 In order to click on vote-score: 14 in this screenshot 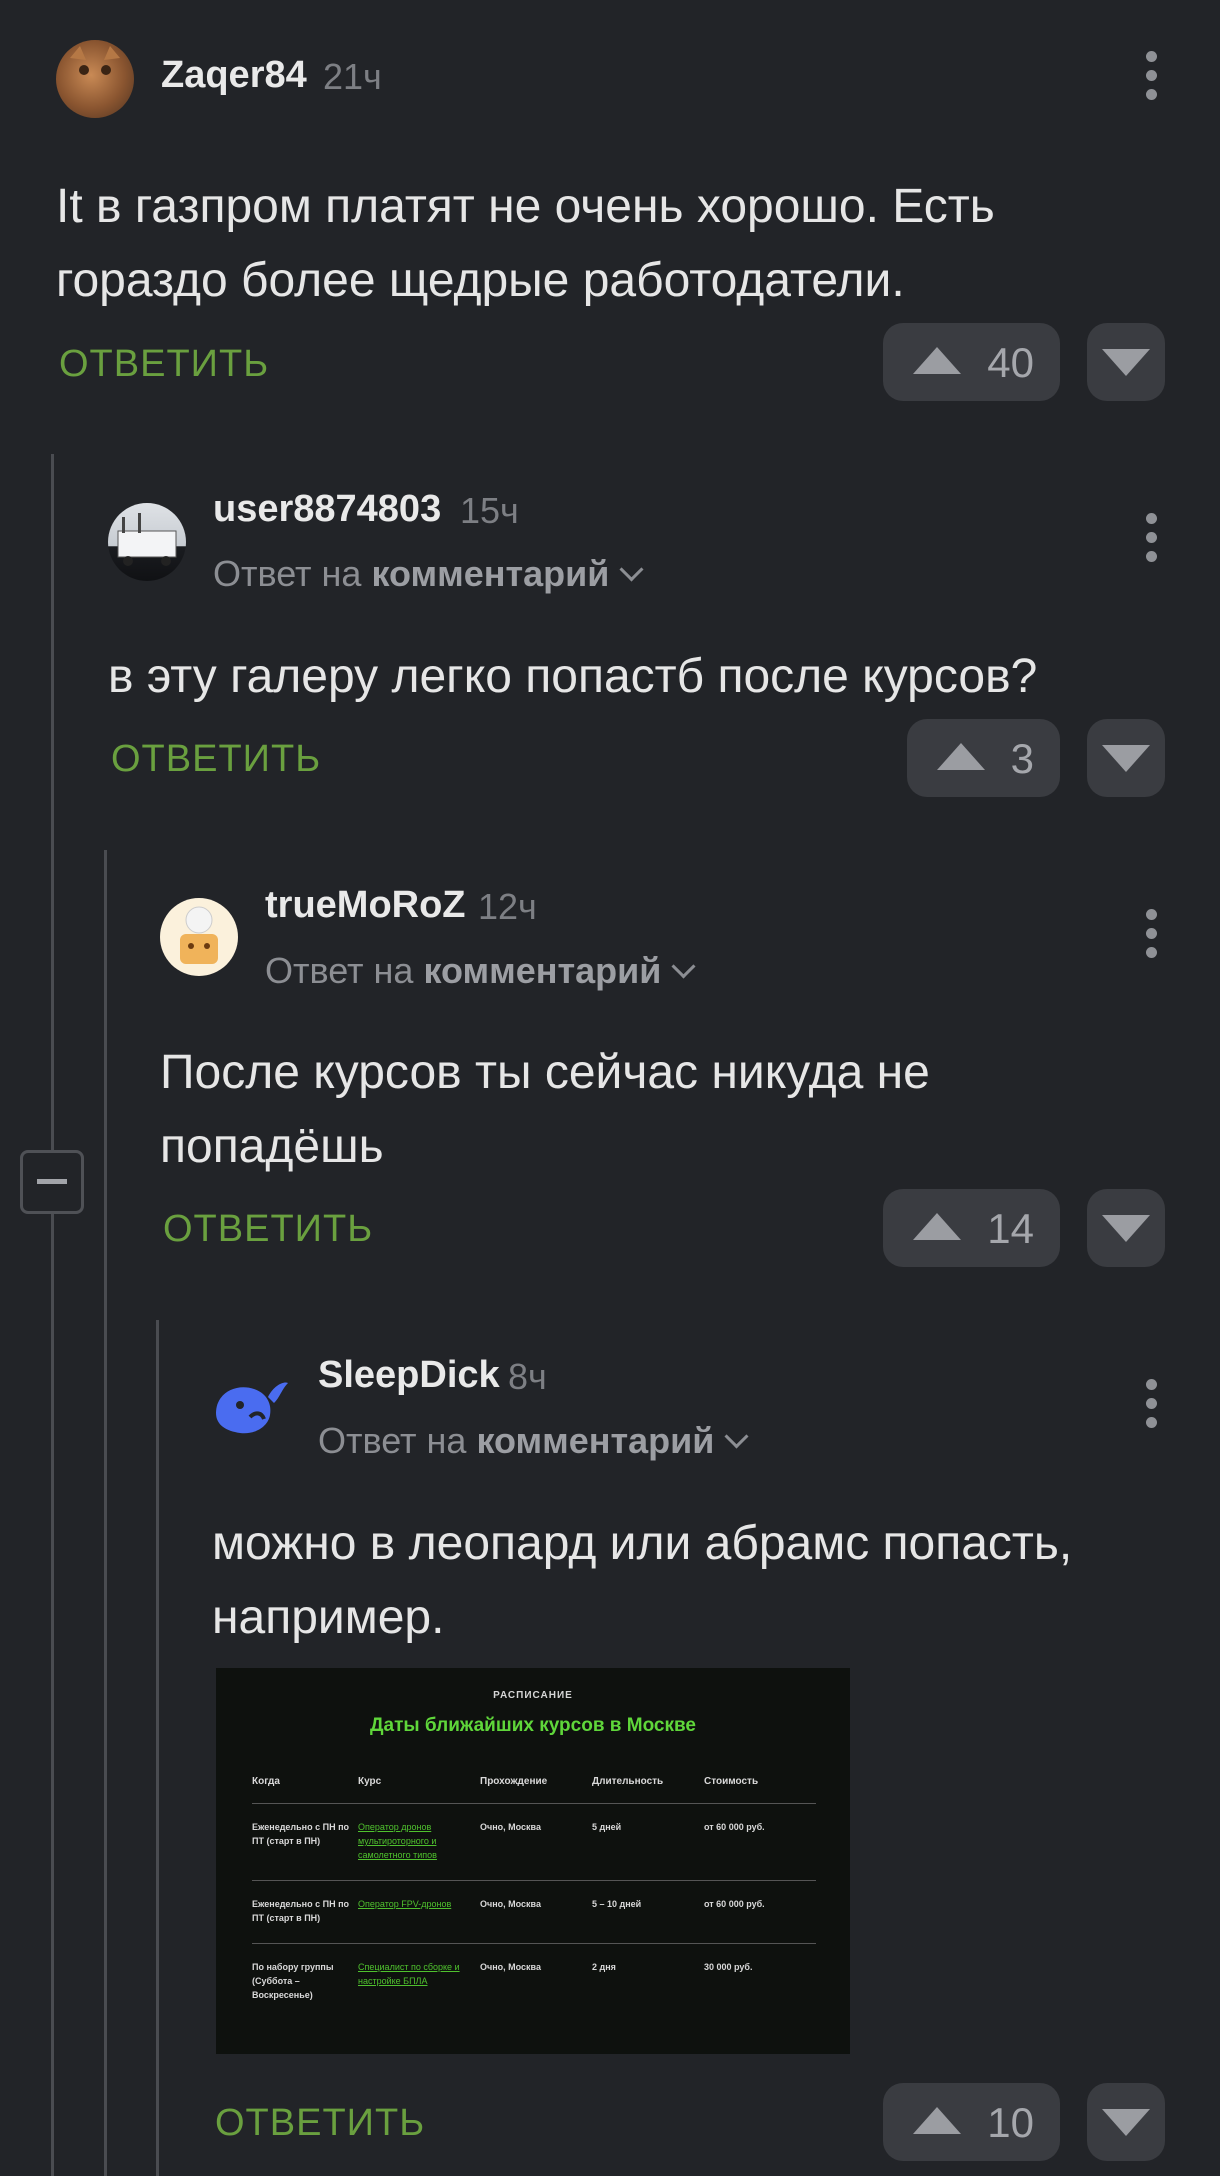, I will do `click(1010, 1228)`.